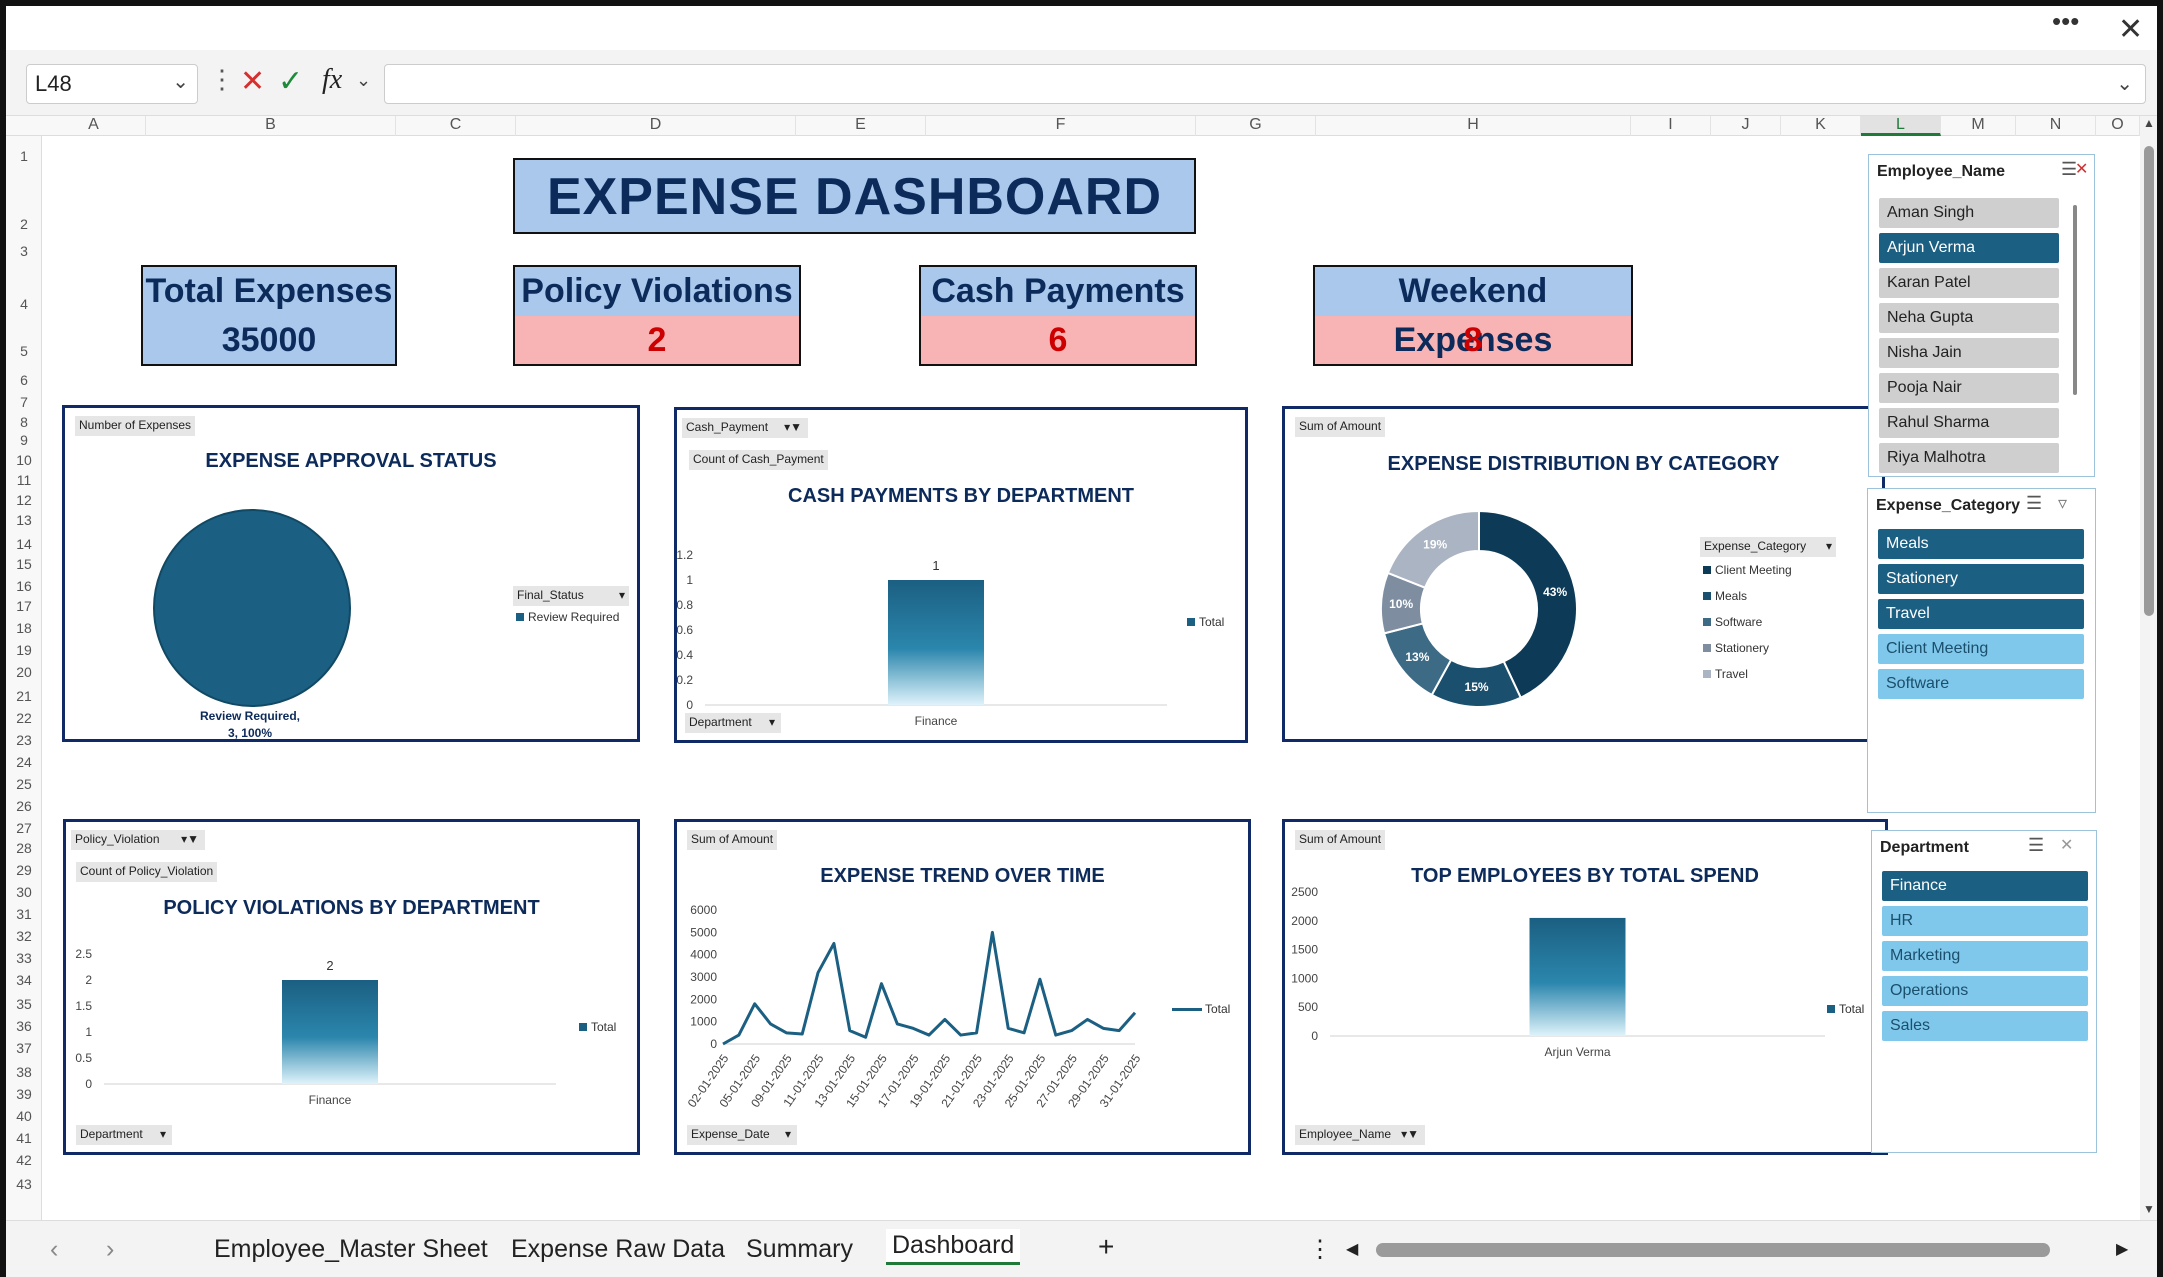 The width and height of the screenshot is (2163, 1277). I want to click on row-header-14: 14, so click(24, 544).